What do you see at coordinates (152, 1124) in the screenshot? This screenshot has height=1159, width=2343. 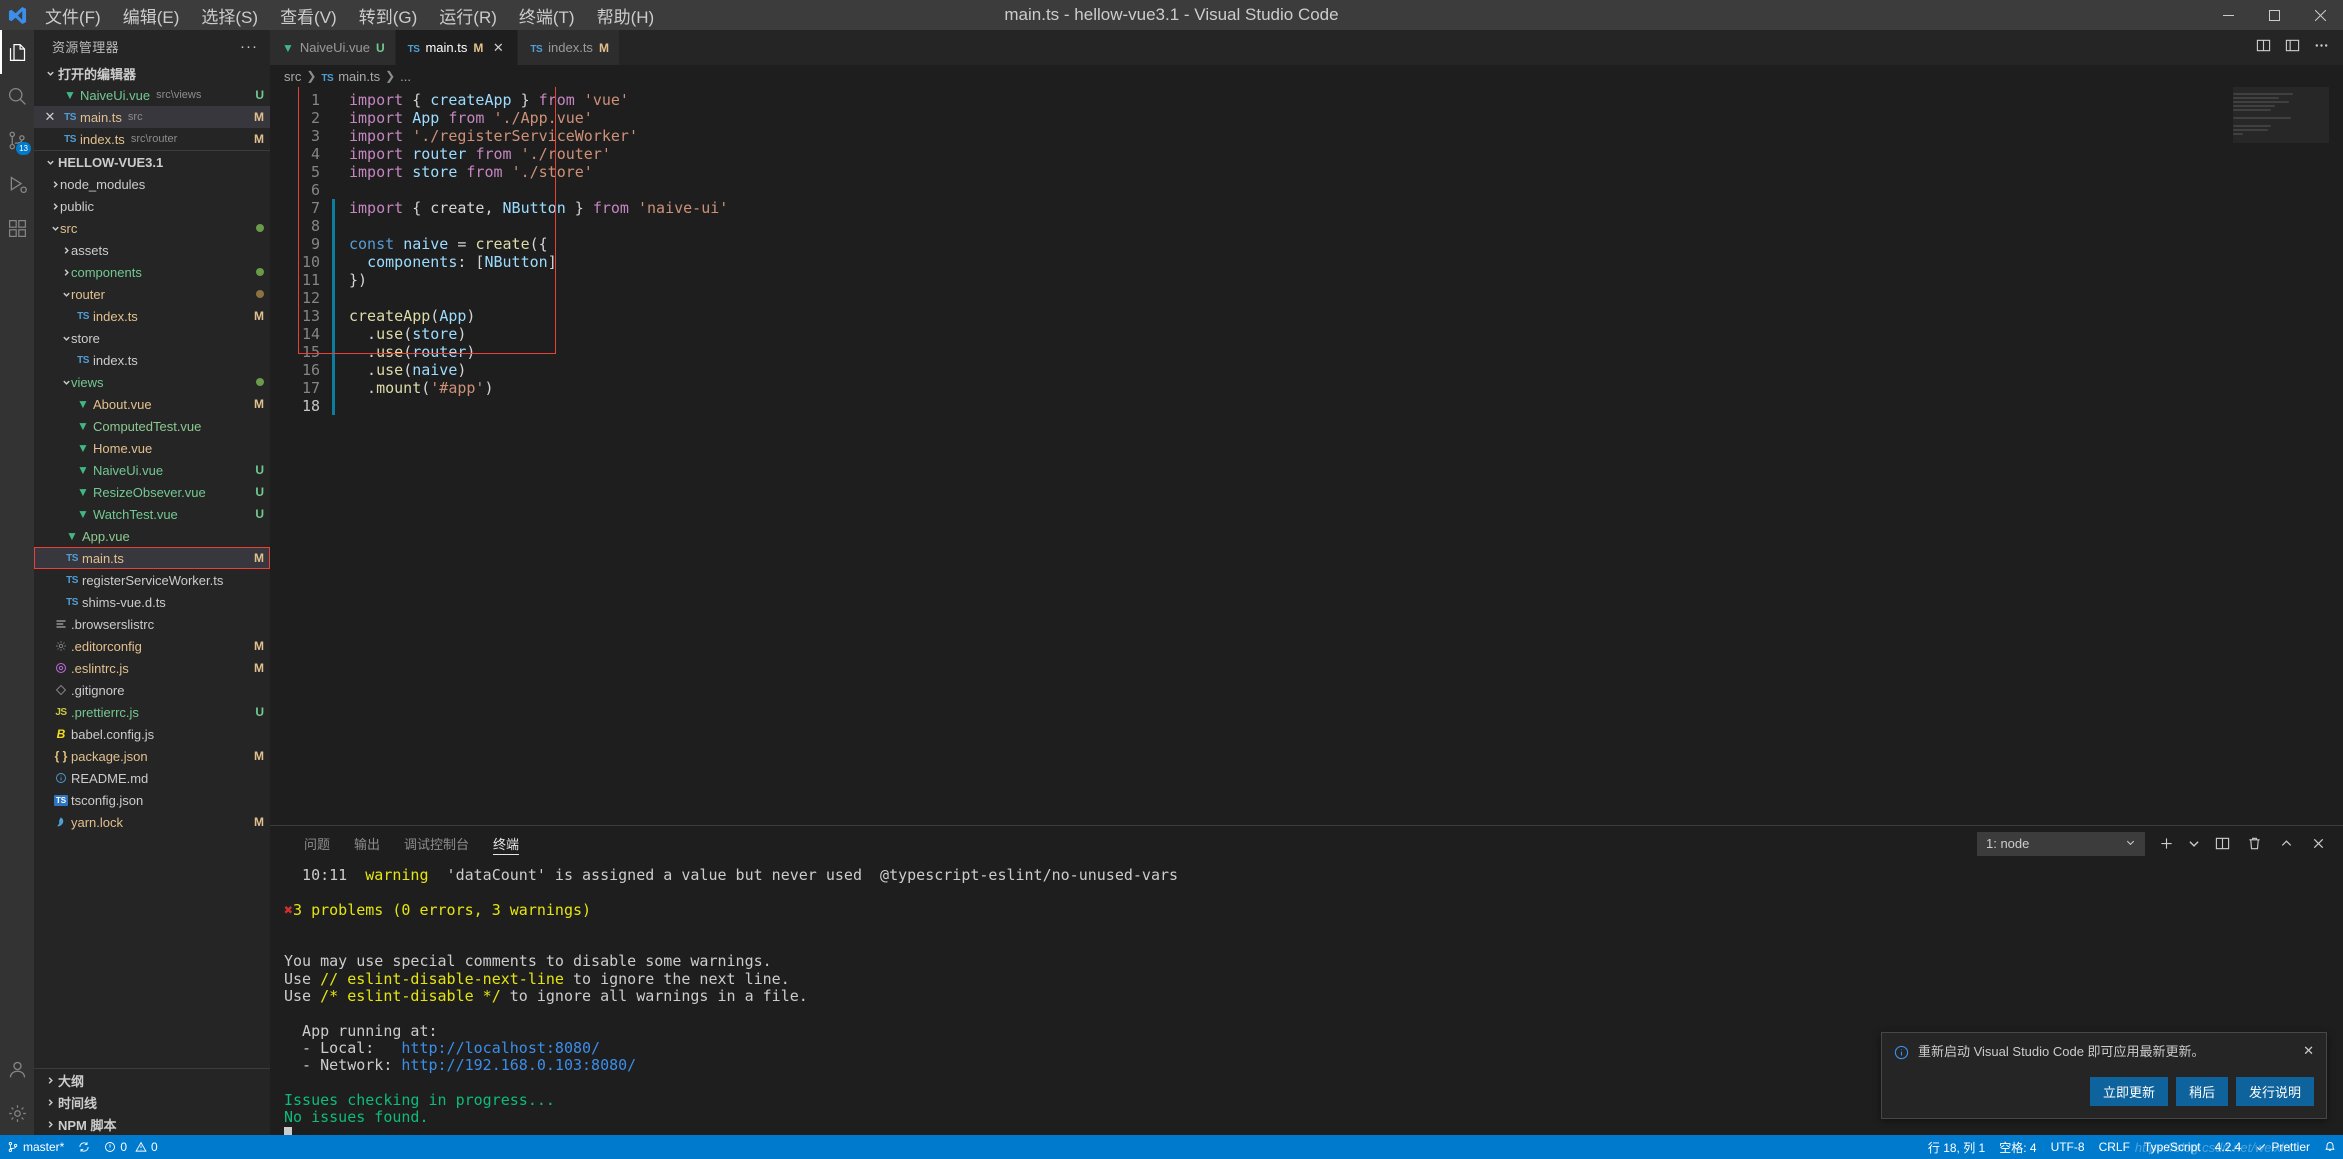 I see `npm-scripts-section-header: NPM 脚本` at bounding box center [152, 1124].